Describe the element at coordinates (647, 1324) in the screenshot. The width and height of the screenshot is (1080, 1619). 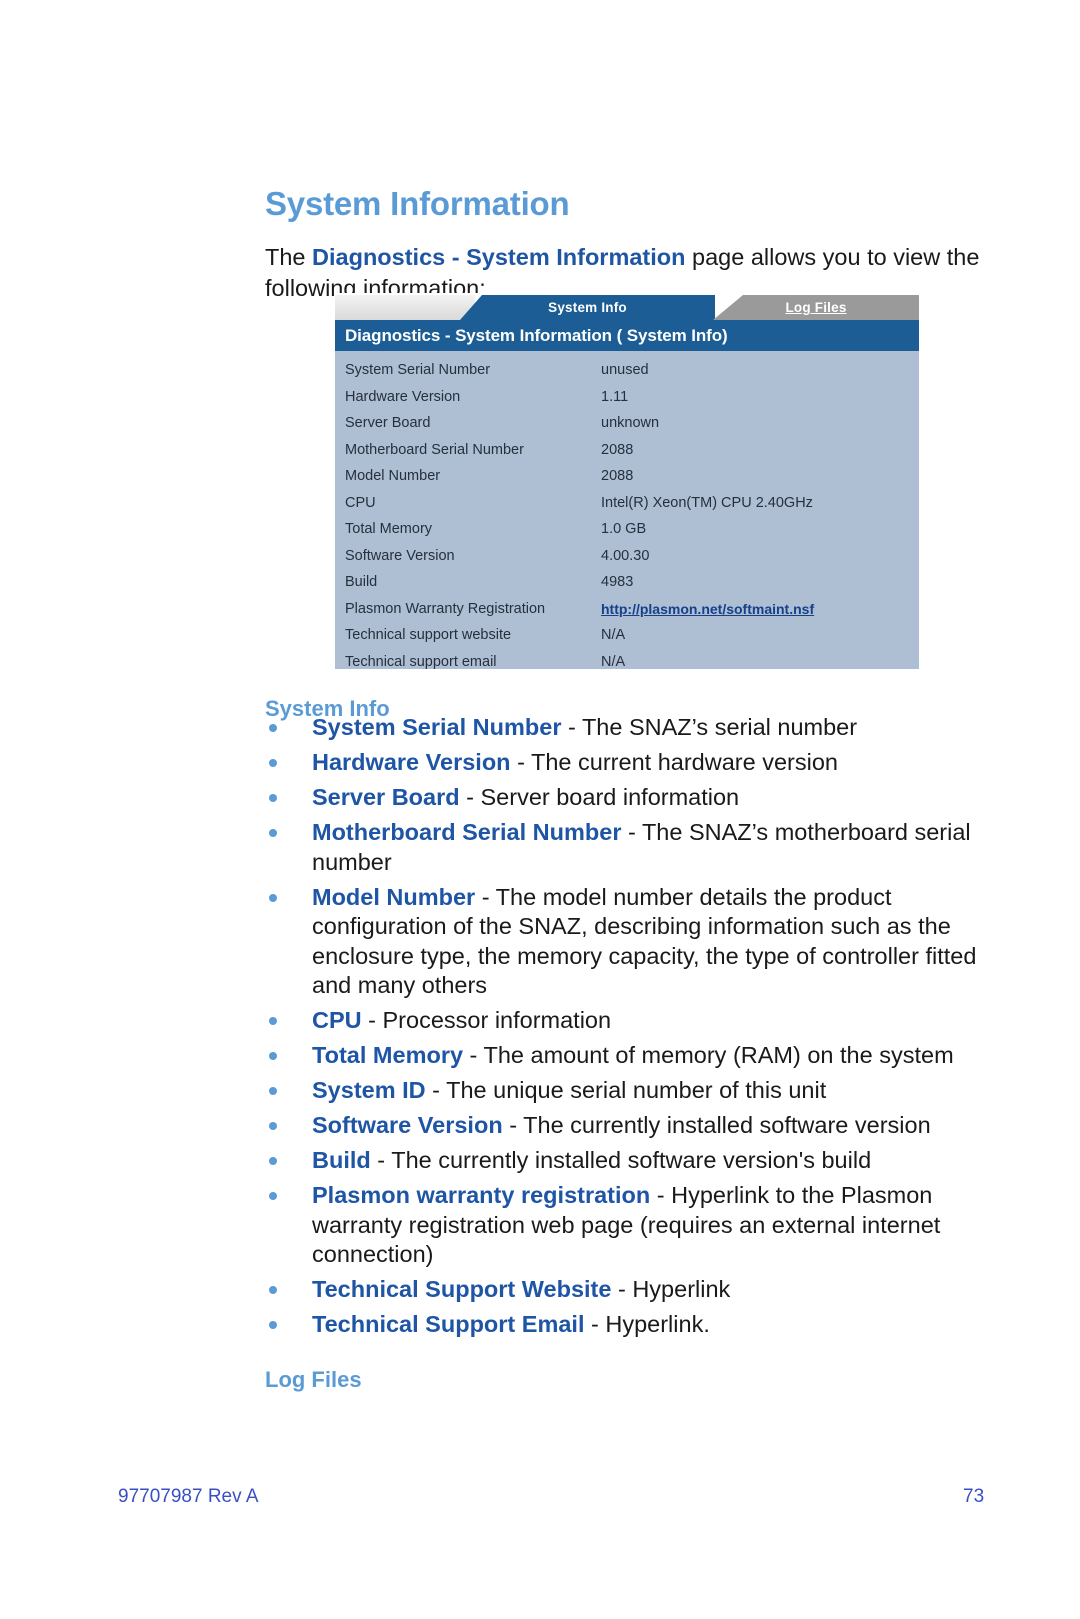
I see `list-item-desc: - Hyperlink.` at that location.